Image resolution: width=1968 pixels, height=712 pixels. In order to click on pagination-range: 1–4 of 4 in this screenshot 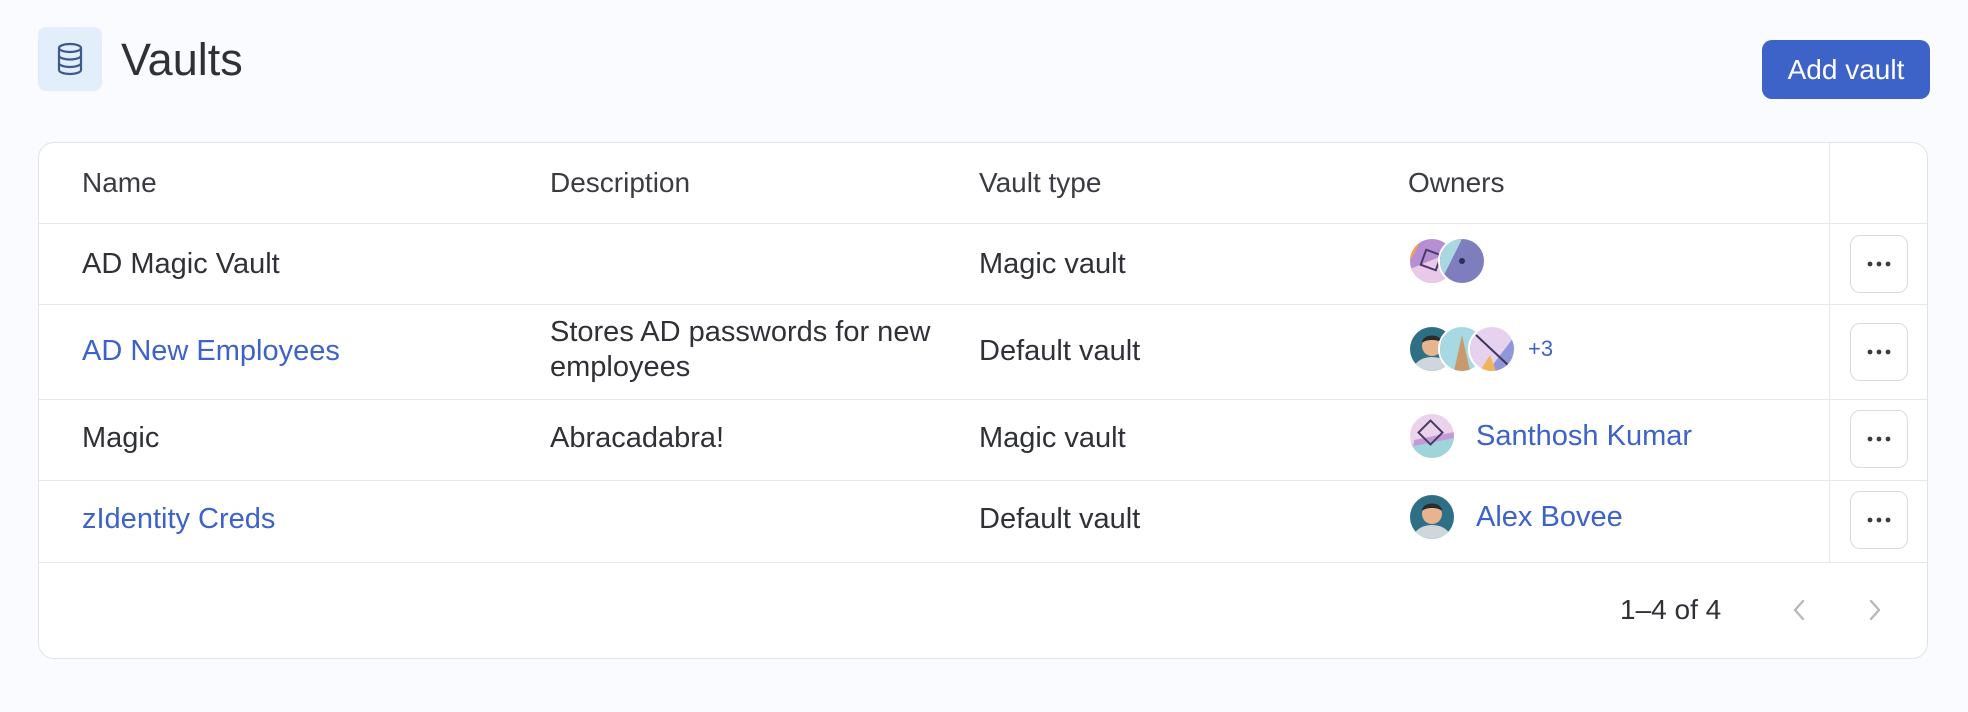, I will do `click(1671, 609)`.